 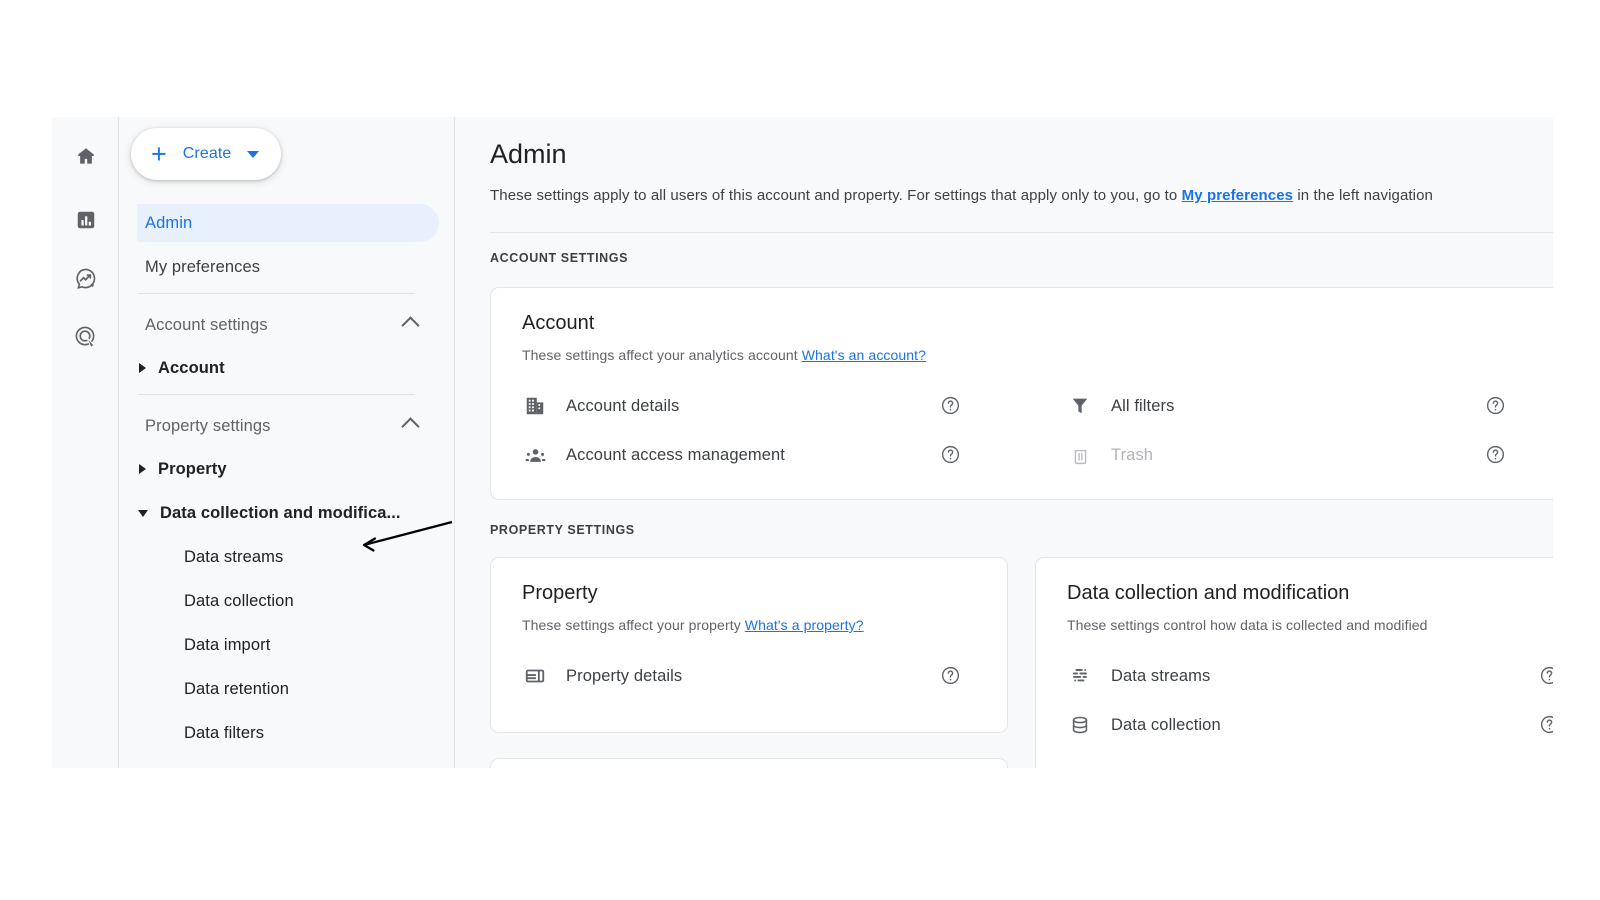 What do you see at coordinates (288, 267) in the screenshot?
I see `sidebar-item-my-preferences: My preferences` at bounding box center [288, 267].